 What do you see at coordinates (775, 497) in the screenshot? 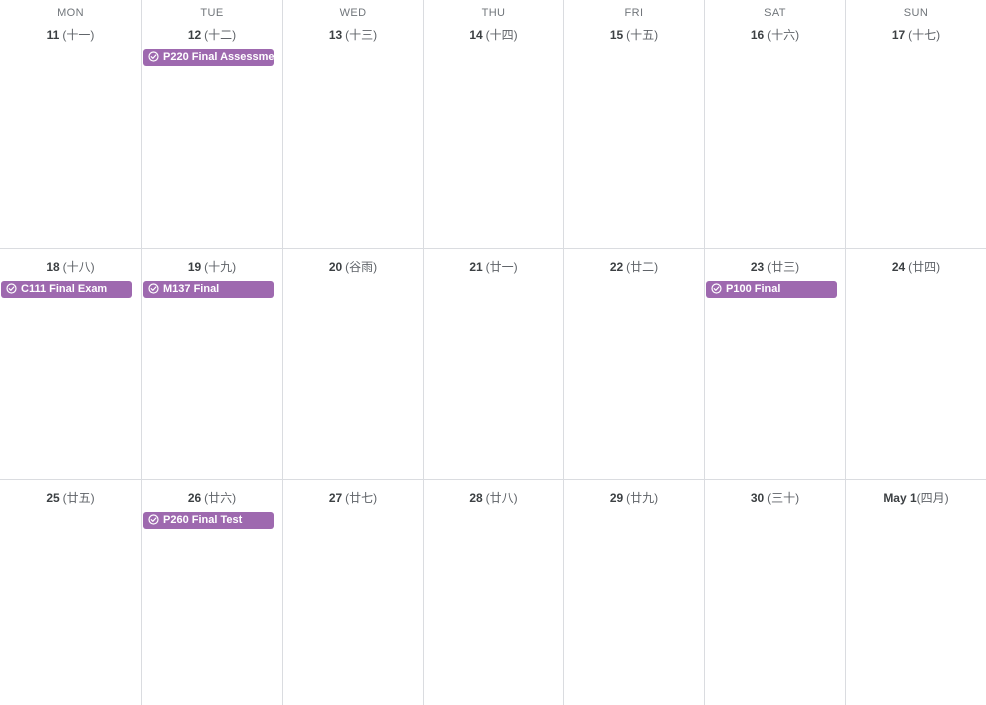
I see `day-number: 30 (三十)` at bounding box center [775, 497].